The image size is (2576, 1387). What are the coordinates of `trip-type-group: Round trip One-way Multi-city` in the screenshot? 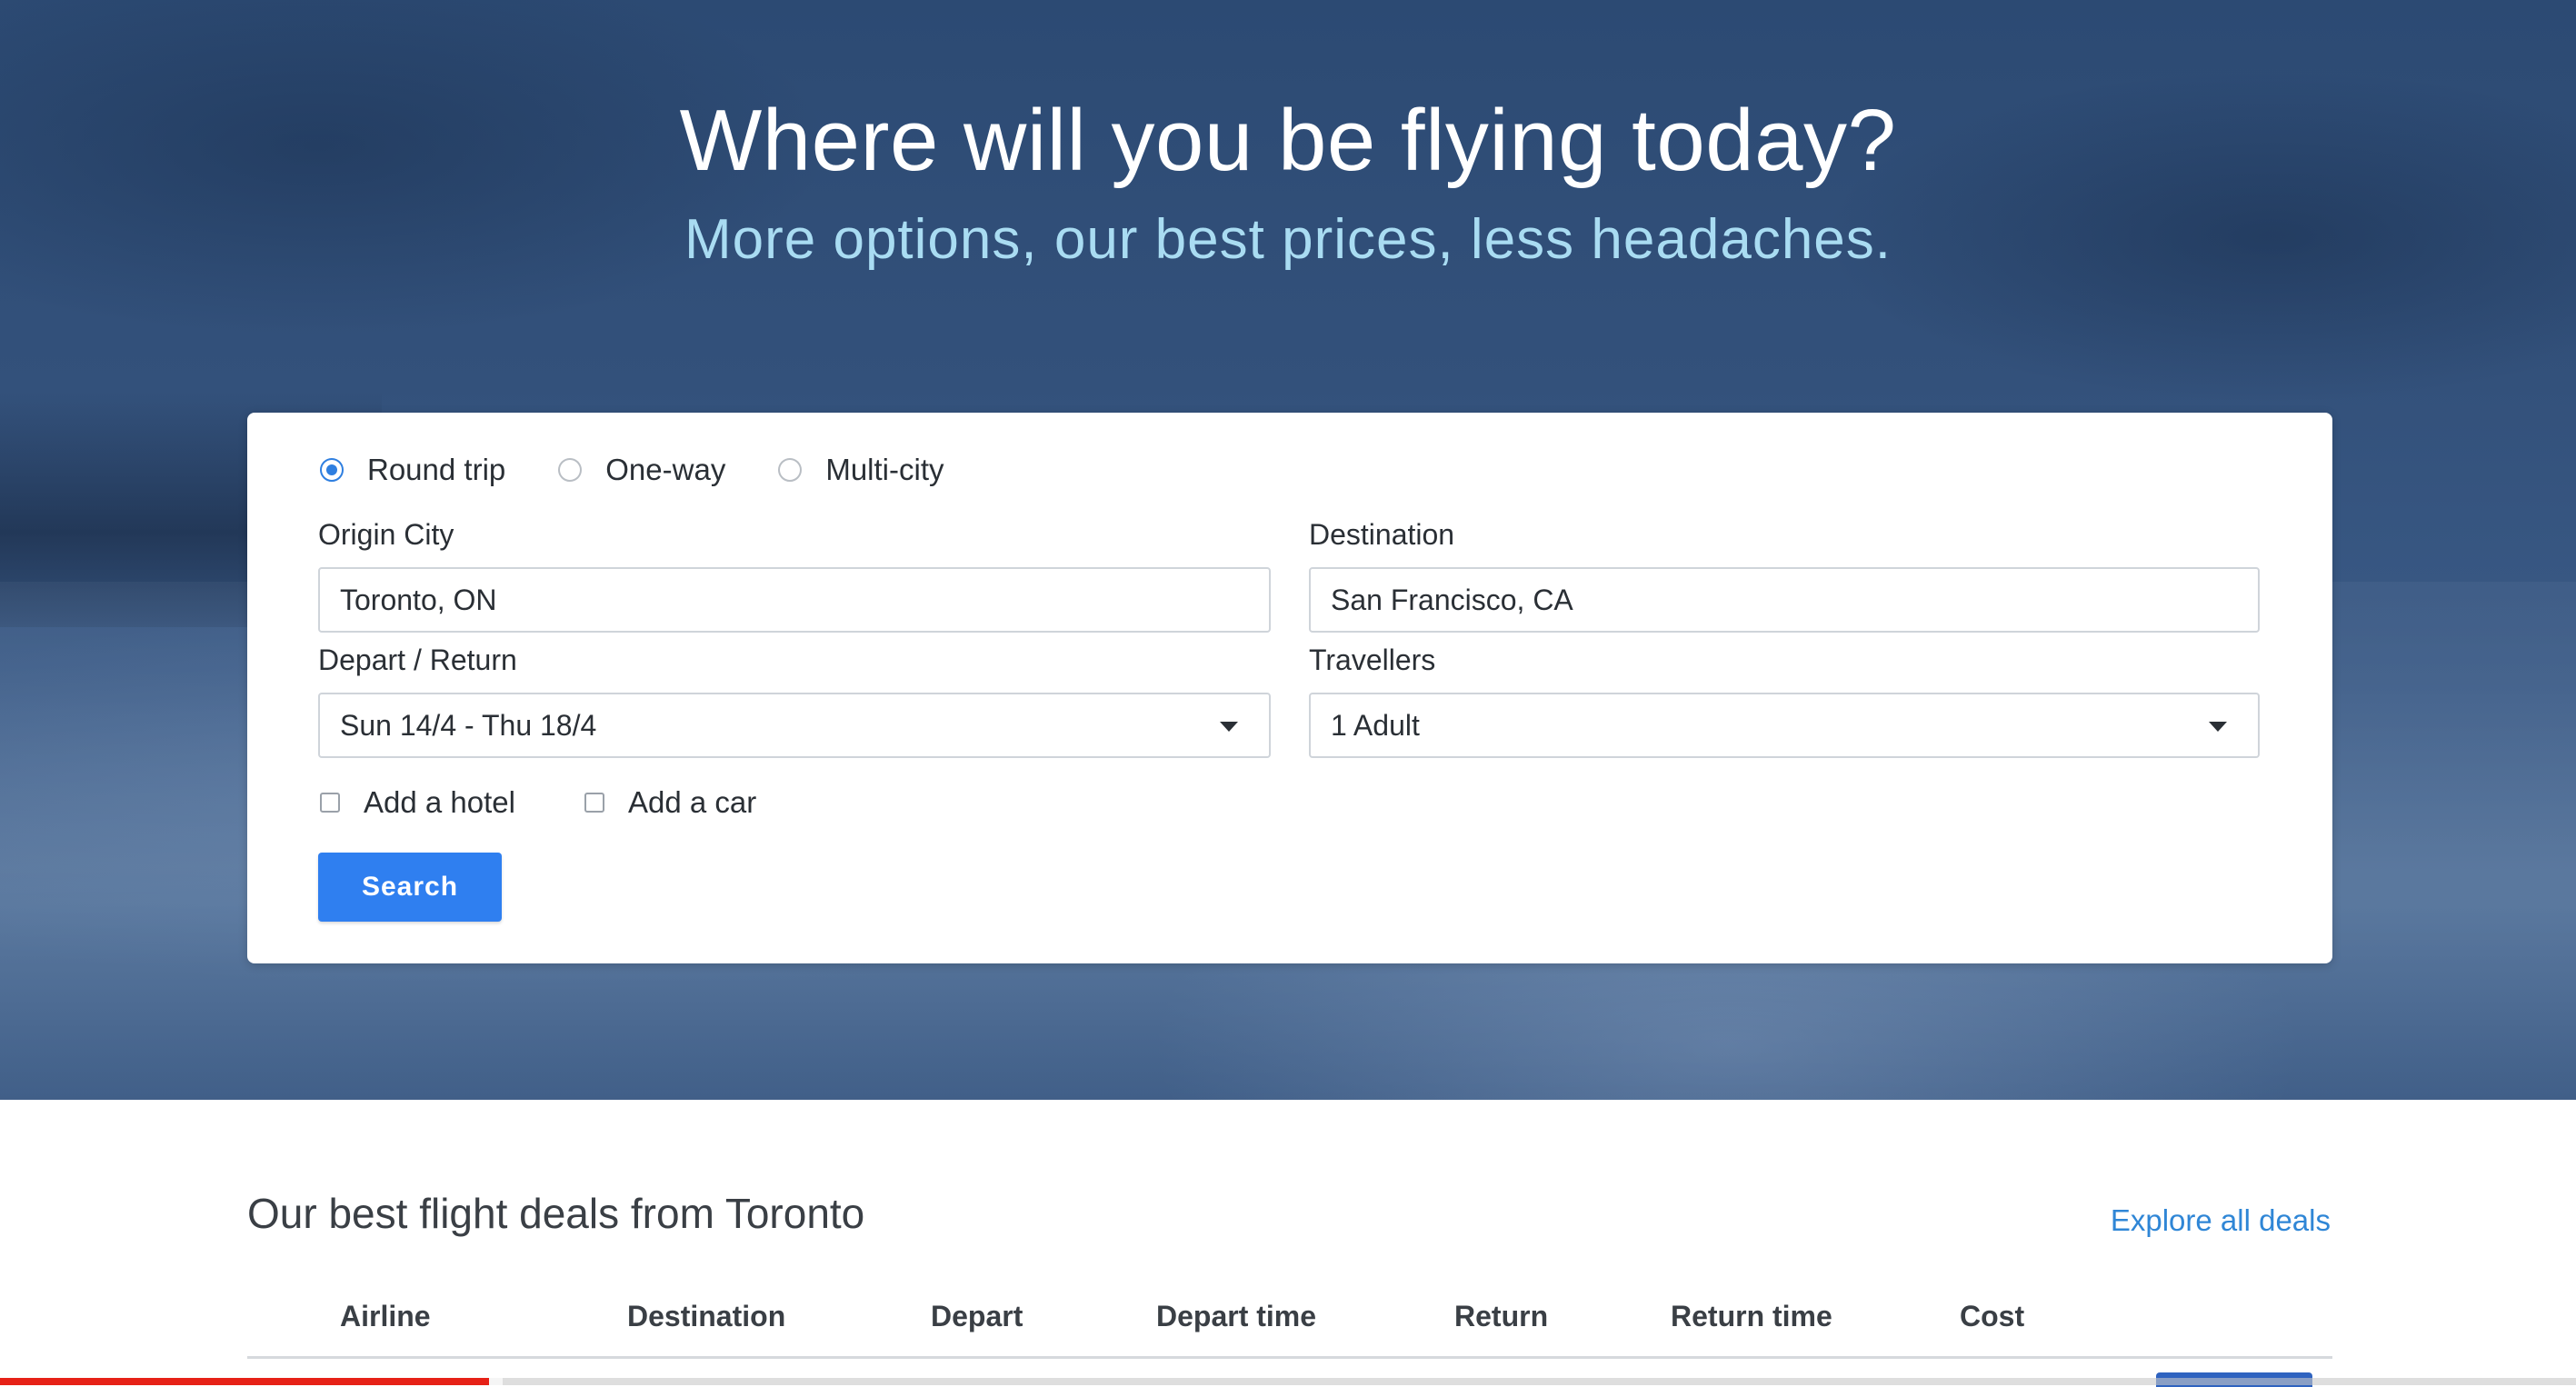 It's located at (658, 470).